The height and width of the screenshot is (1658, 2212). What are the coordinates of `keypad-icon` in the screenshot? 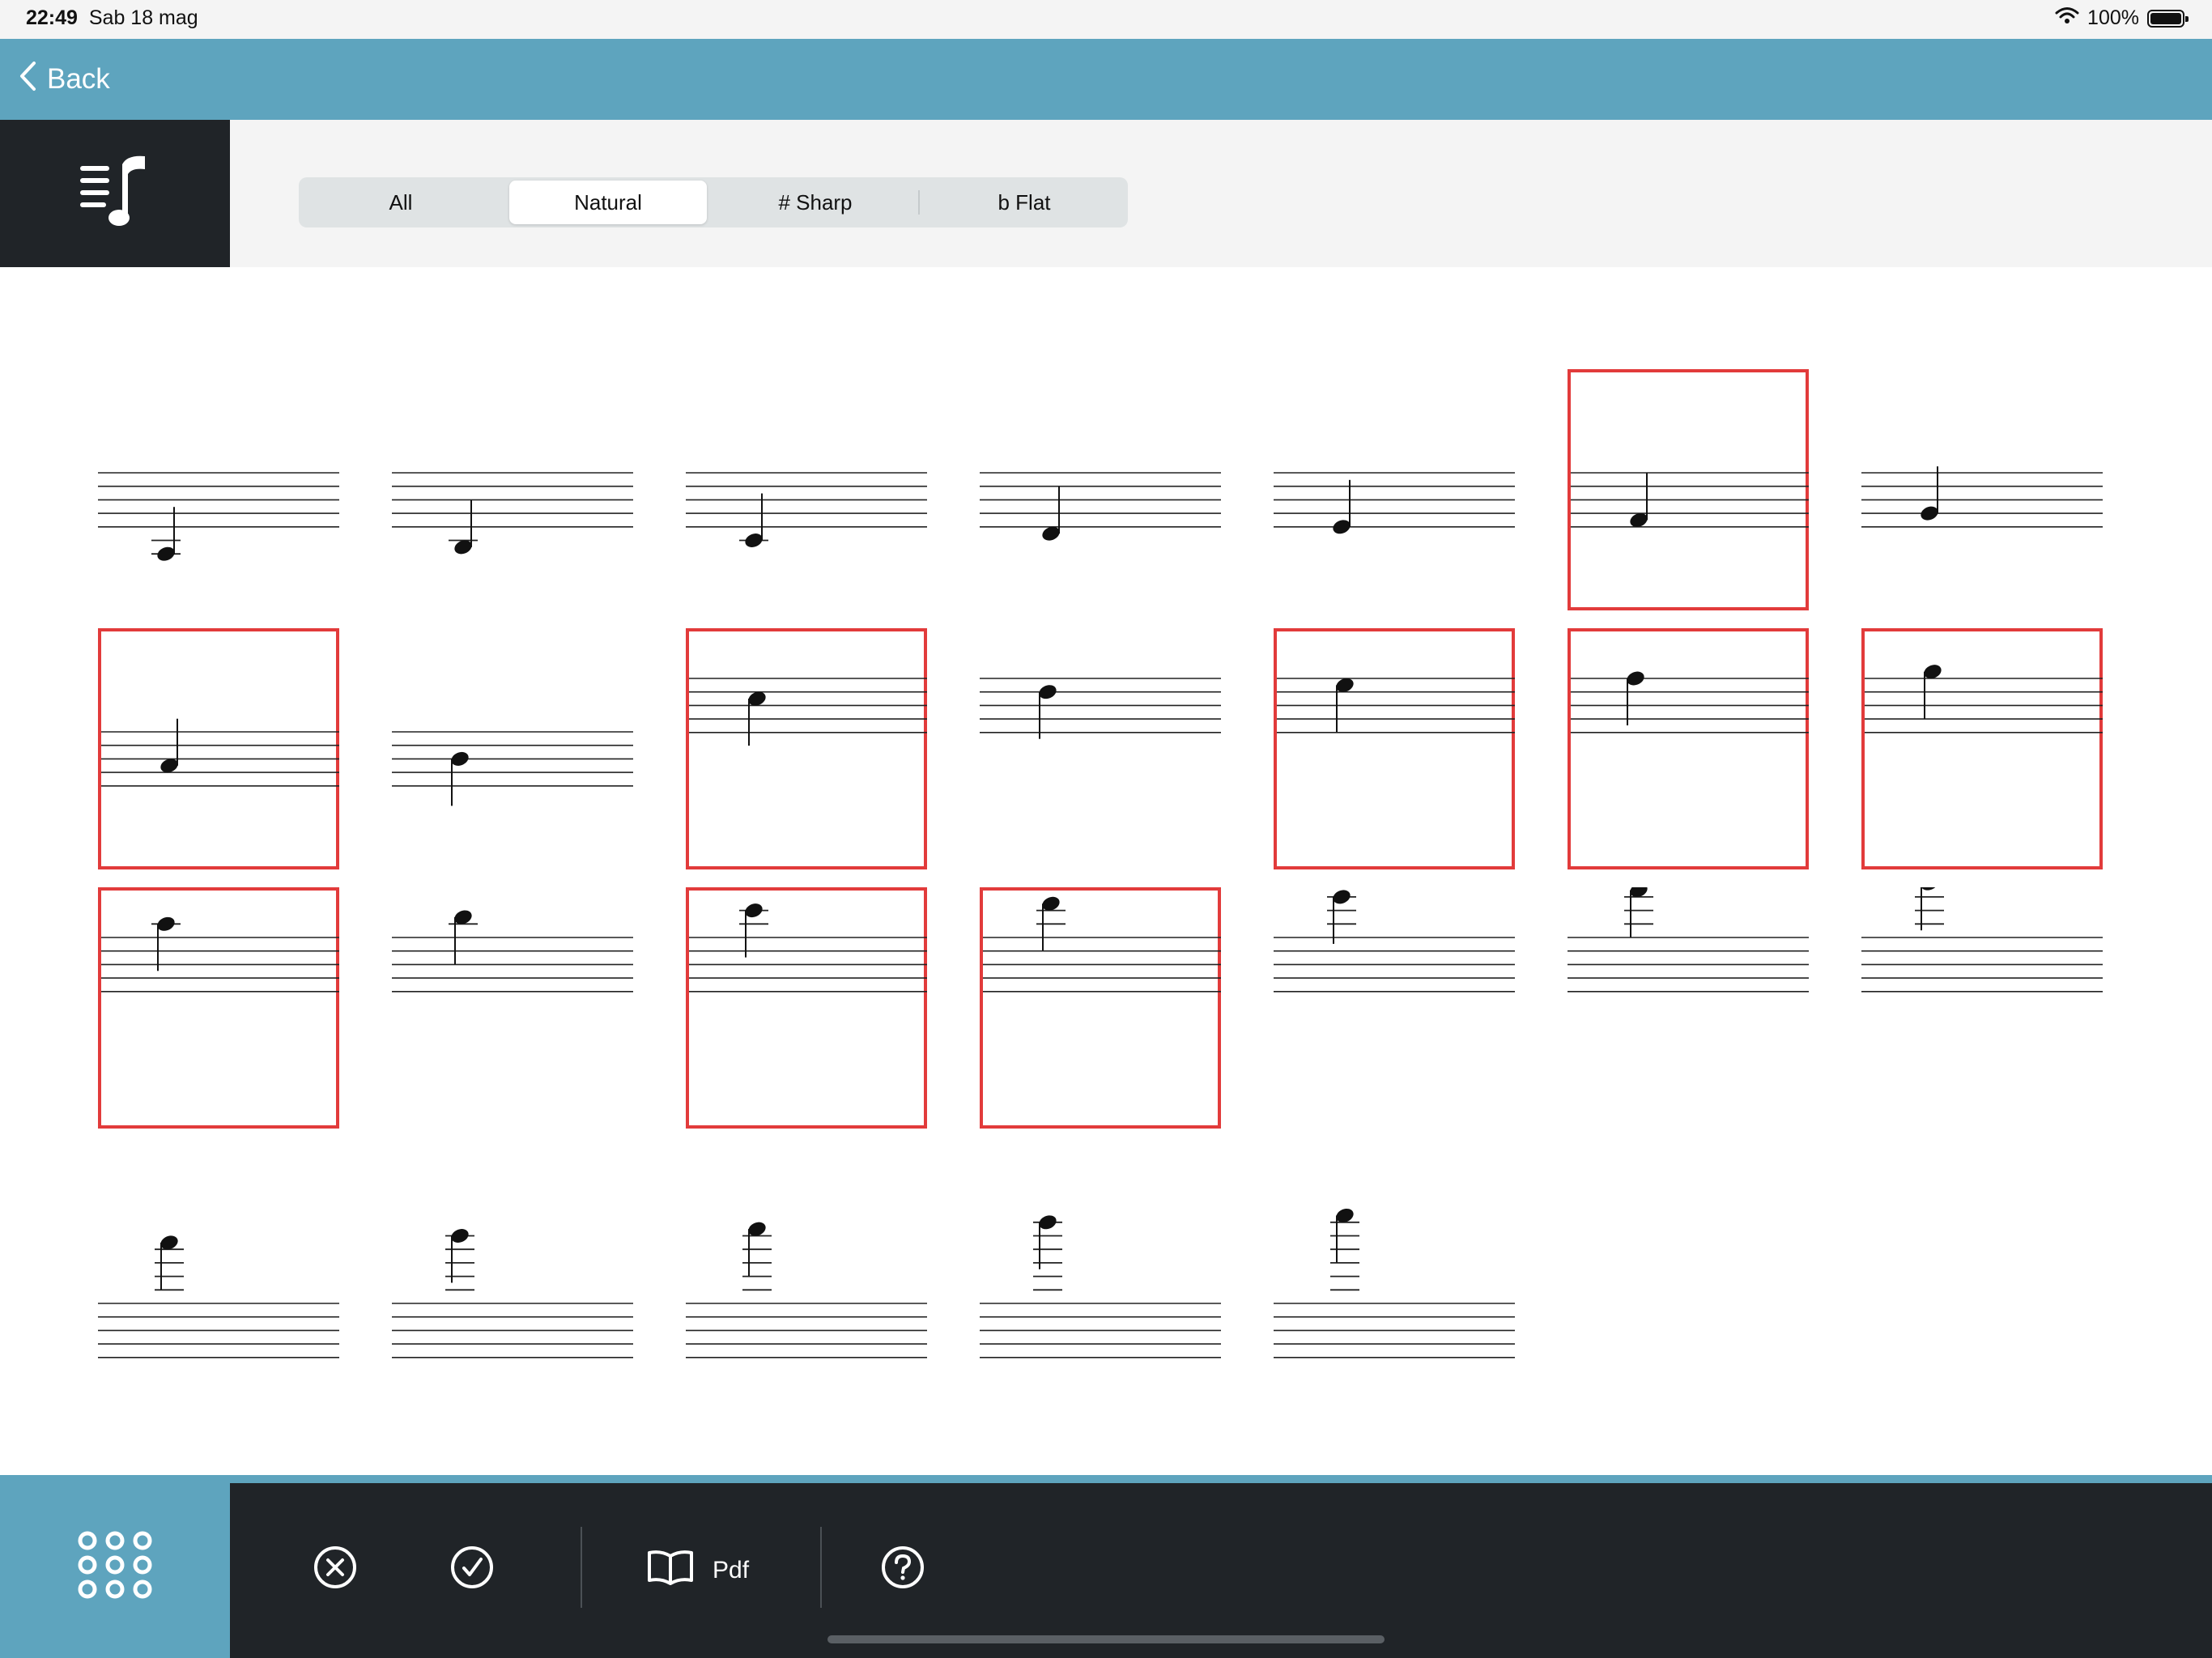 It's located at (115, 1567).